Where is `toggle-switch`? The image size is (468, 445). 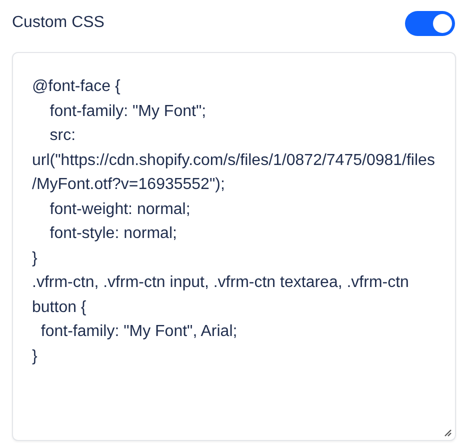 toggle-switch is located at coordinates (430, 23).